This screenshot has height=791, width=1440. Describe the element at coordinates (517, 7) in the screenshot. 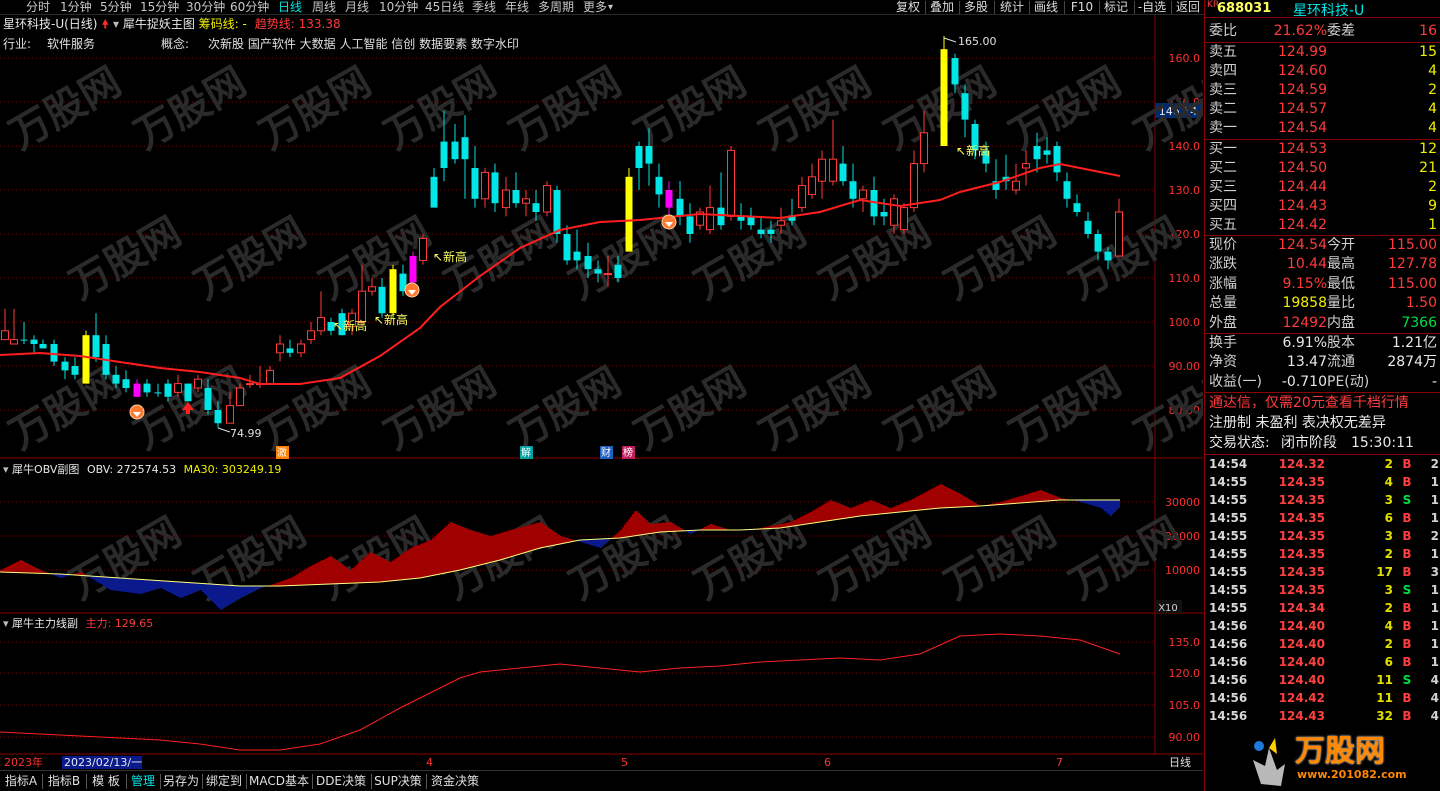

I see `period-tab-yearly: 年线` at that location.